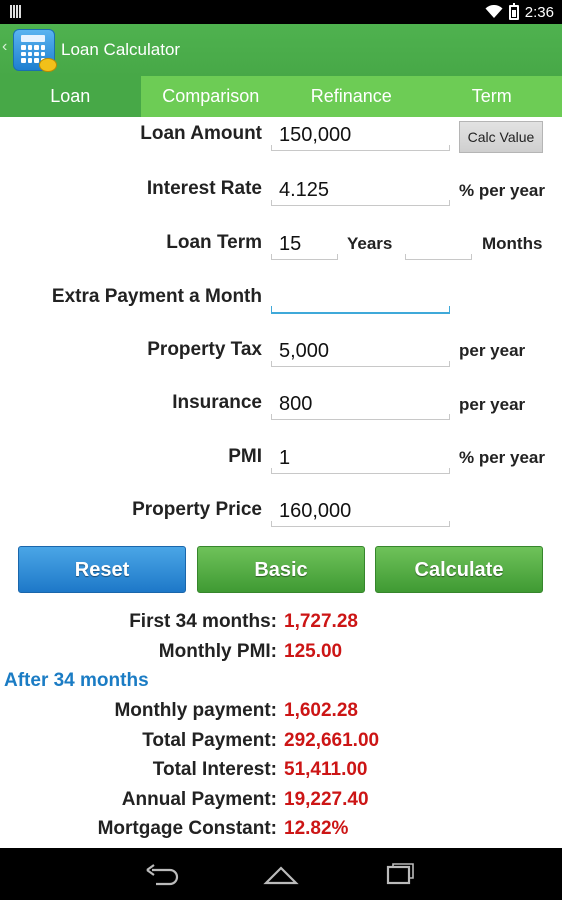  I want to click on home-icon, so click(281, 874).